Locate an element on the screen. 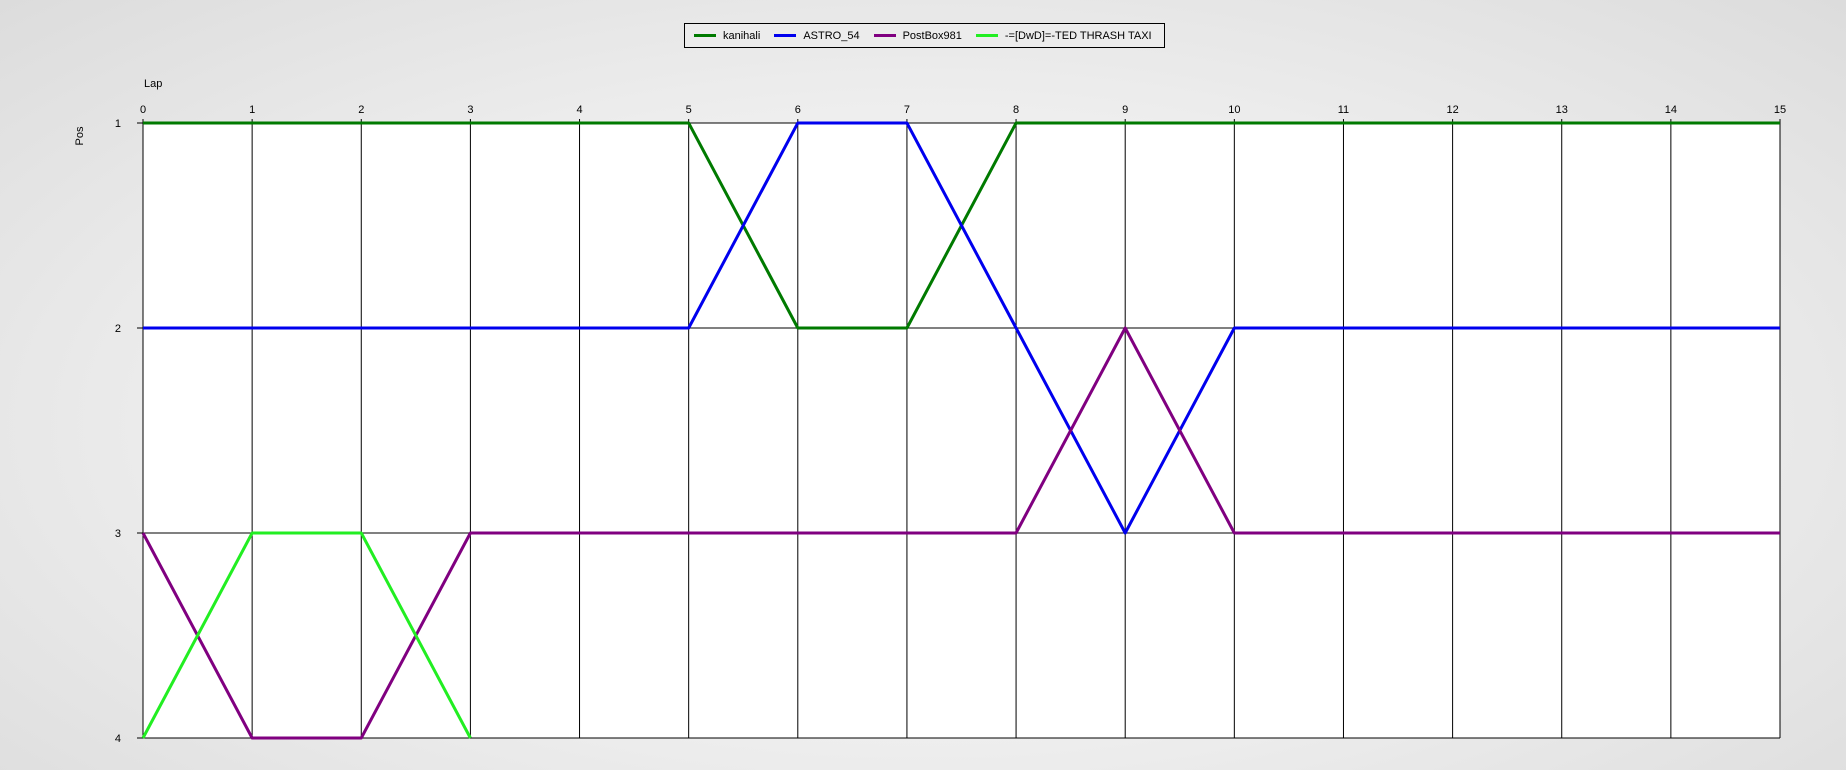 This screenshot has height=770, width=1846. x-tick-label-8: 8 is located at coordinates (1016, 110).